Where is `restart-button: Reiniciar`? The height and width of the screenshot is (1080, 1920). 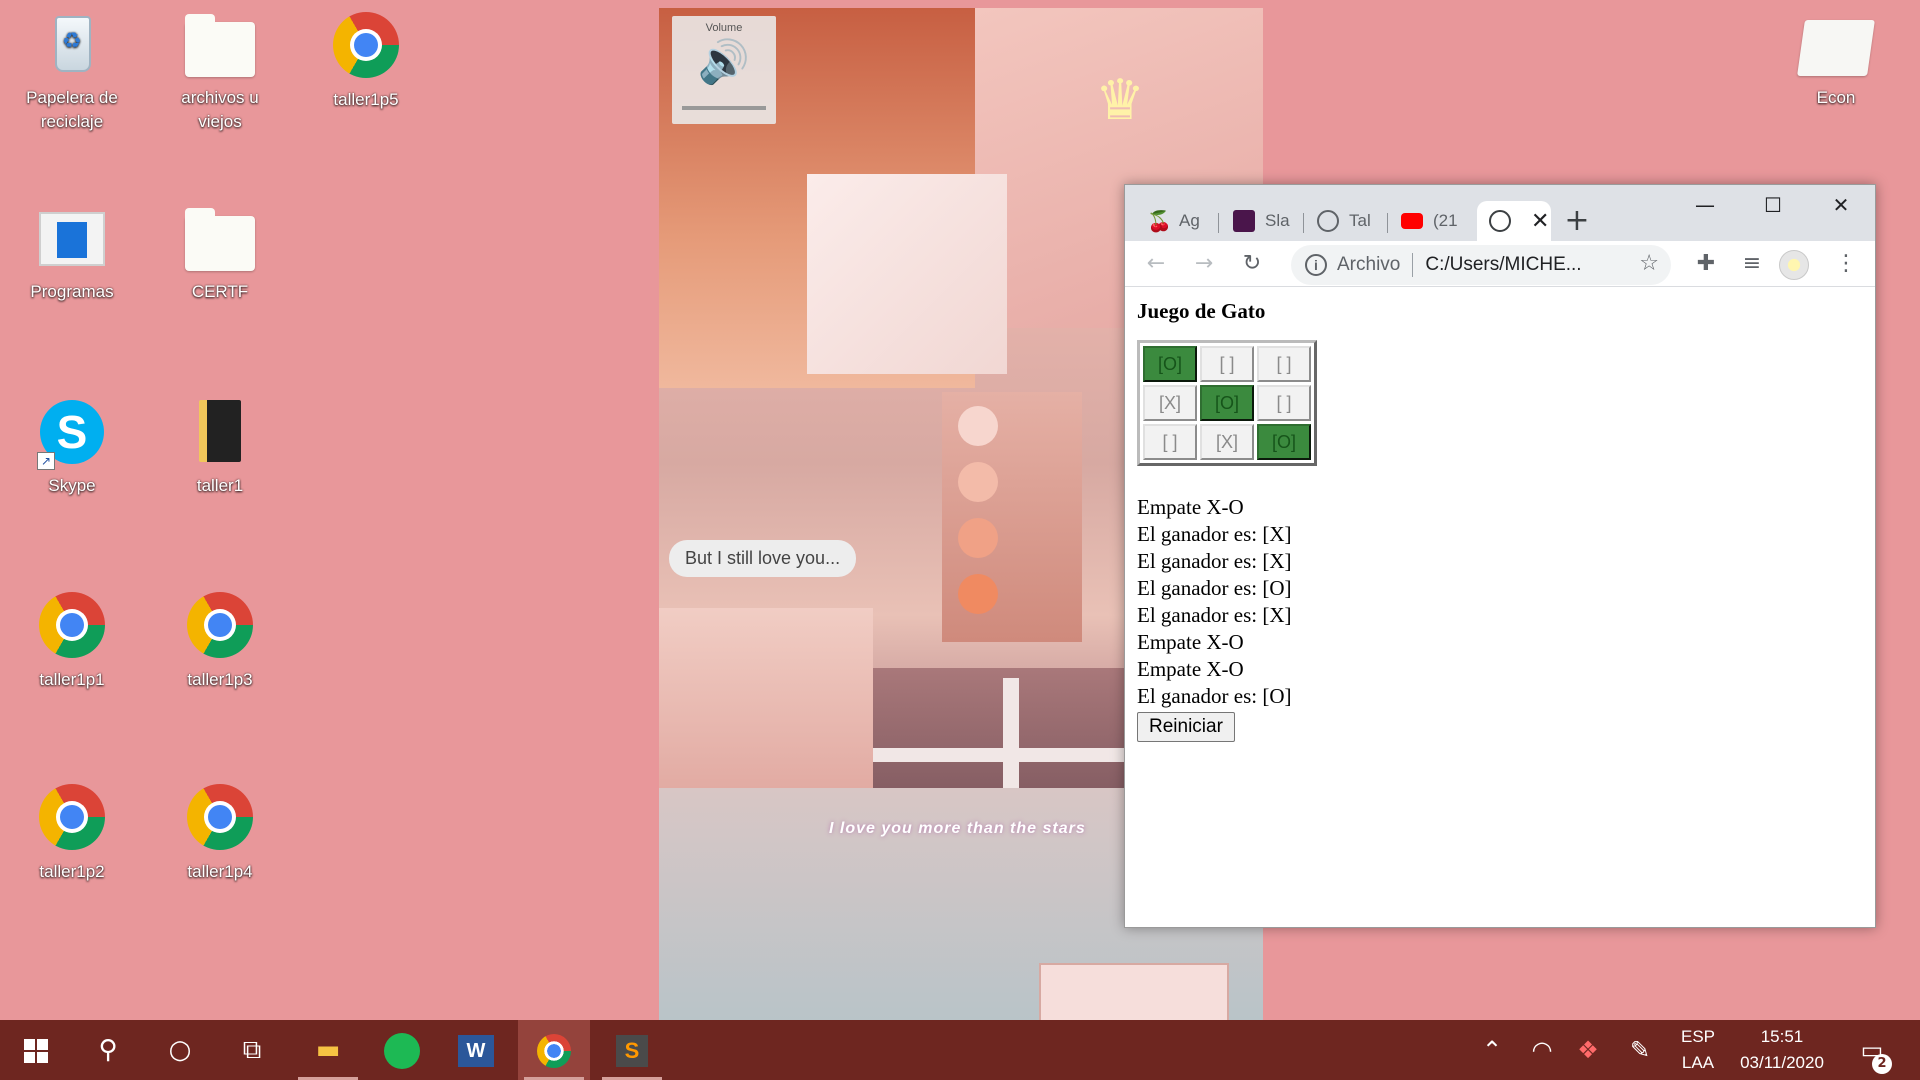 restart-button: Reiniciar is located at coordinates (1186, 727).